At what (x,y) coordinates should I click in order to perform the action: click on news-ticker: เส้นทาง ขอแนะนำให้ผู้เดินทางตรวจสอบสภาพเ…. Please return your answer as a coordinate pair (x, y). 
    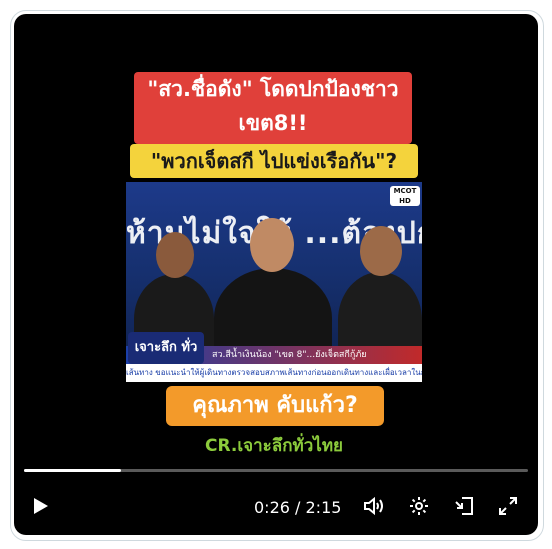
    Looking at the image, I should click on (274, 373).